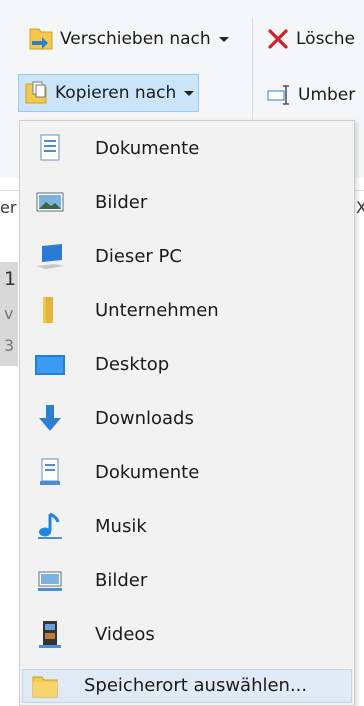 The height and width of the screenshot is (706, 364). What do you see at coordinates (50, 202) in the screenshot?
I see `pictures-icon` at bounding box center [50, 202].